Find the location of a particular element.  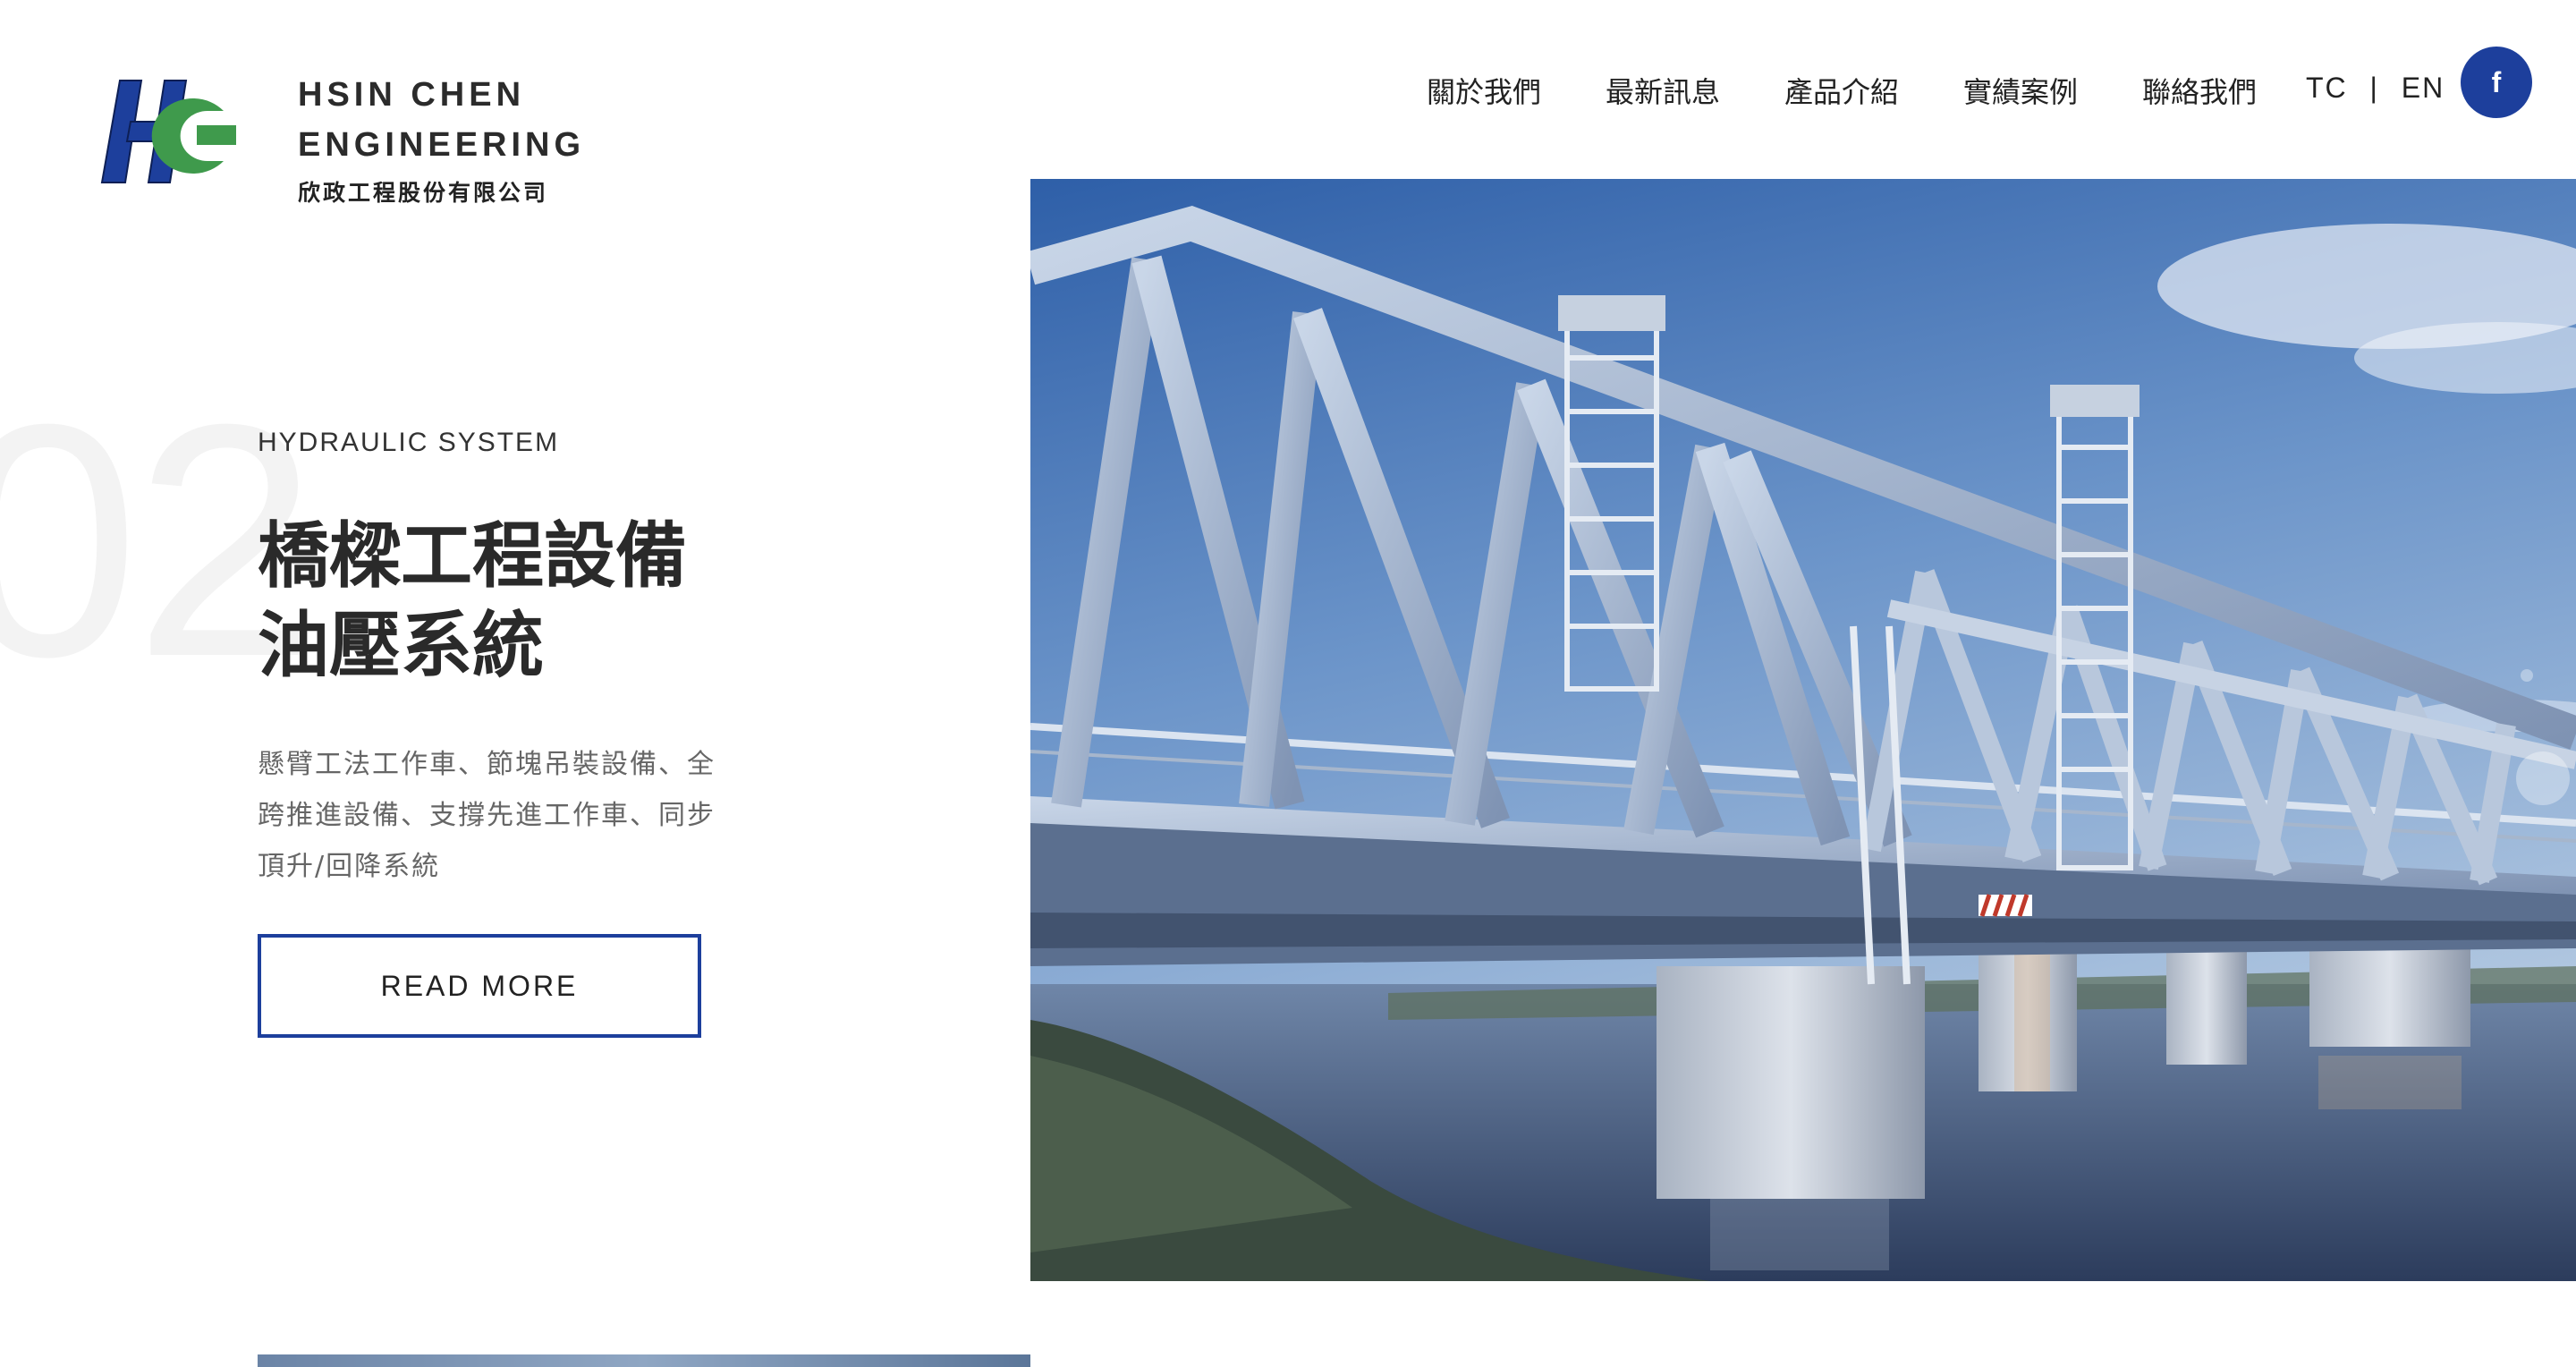

nav-item-products: 產品介紹 is located at coordinates (1841, 90).